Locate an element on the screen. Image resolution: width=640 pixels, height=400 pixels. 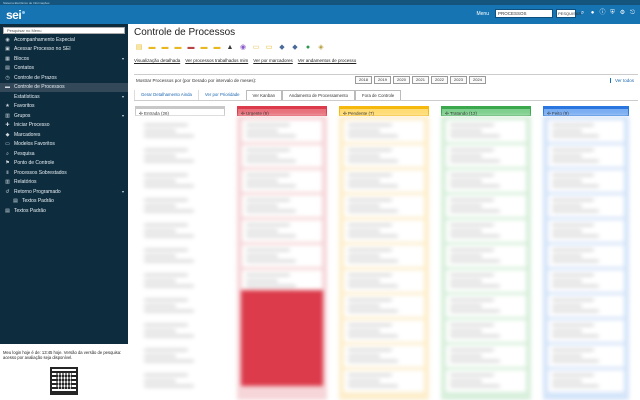
lock-icon: ▲ is located at coordinates (230, 47).